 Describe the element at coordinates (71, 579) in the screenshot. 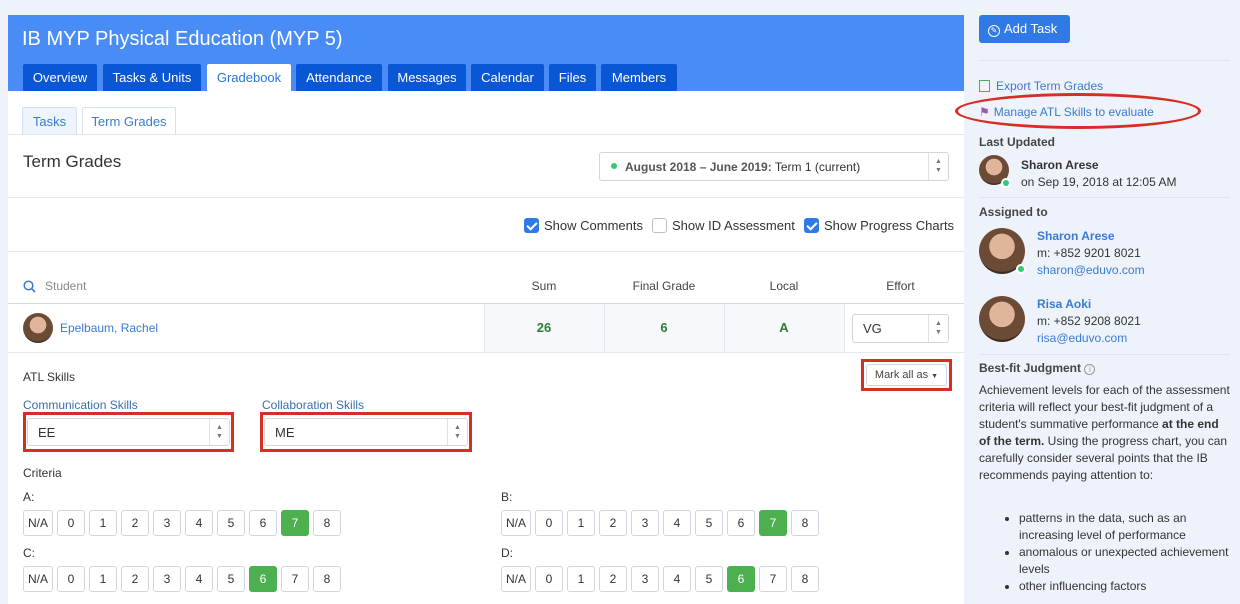

I see `criterion-c-grade-button: 0` at that location.